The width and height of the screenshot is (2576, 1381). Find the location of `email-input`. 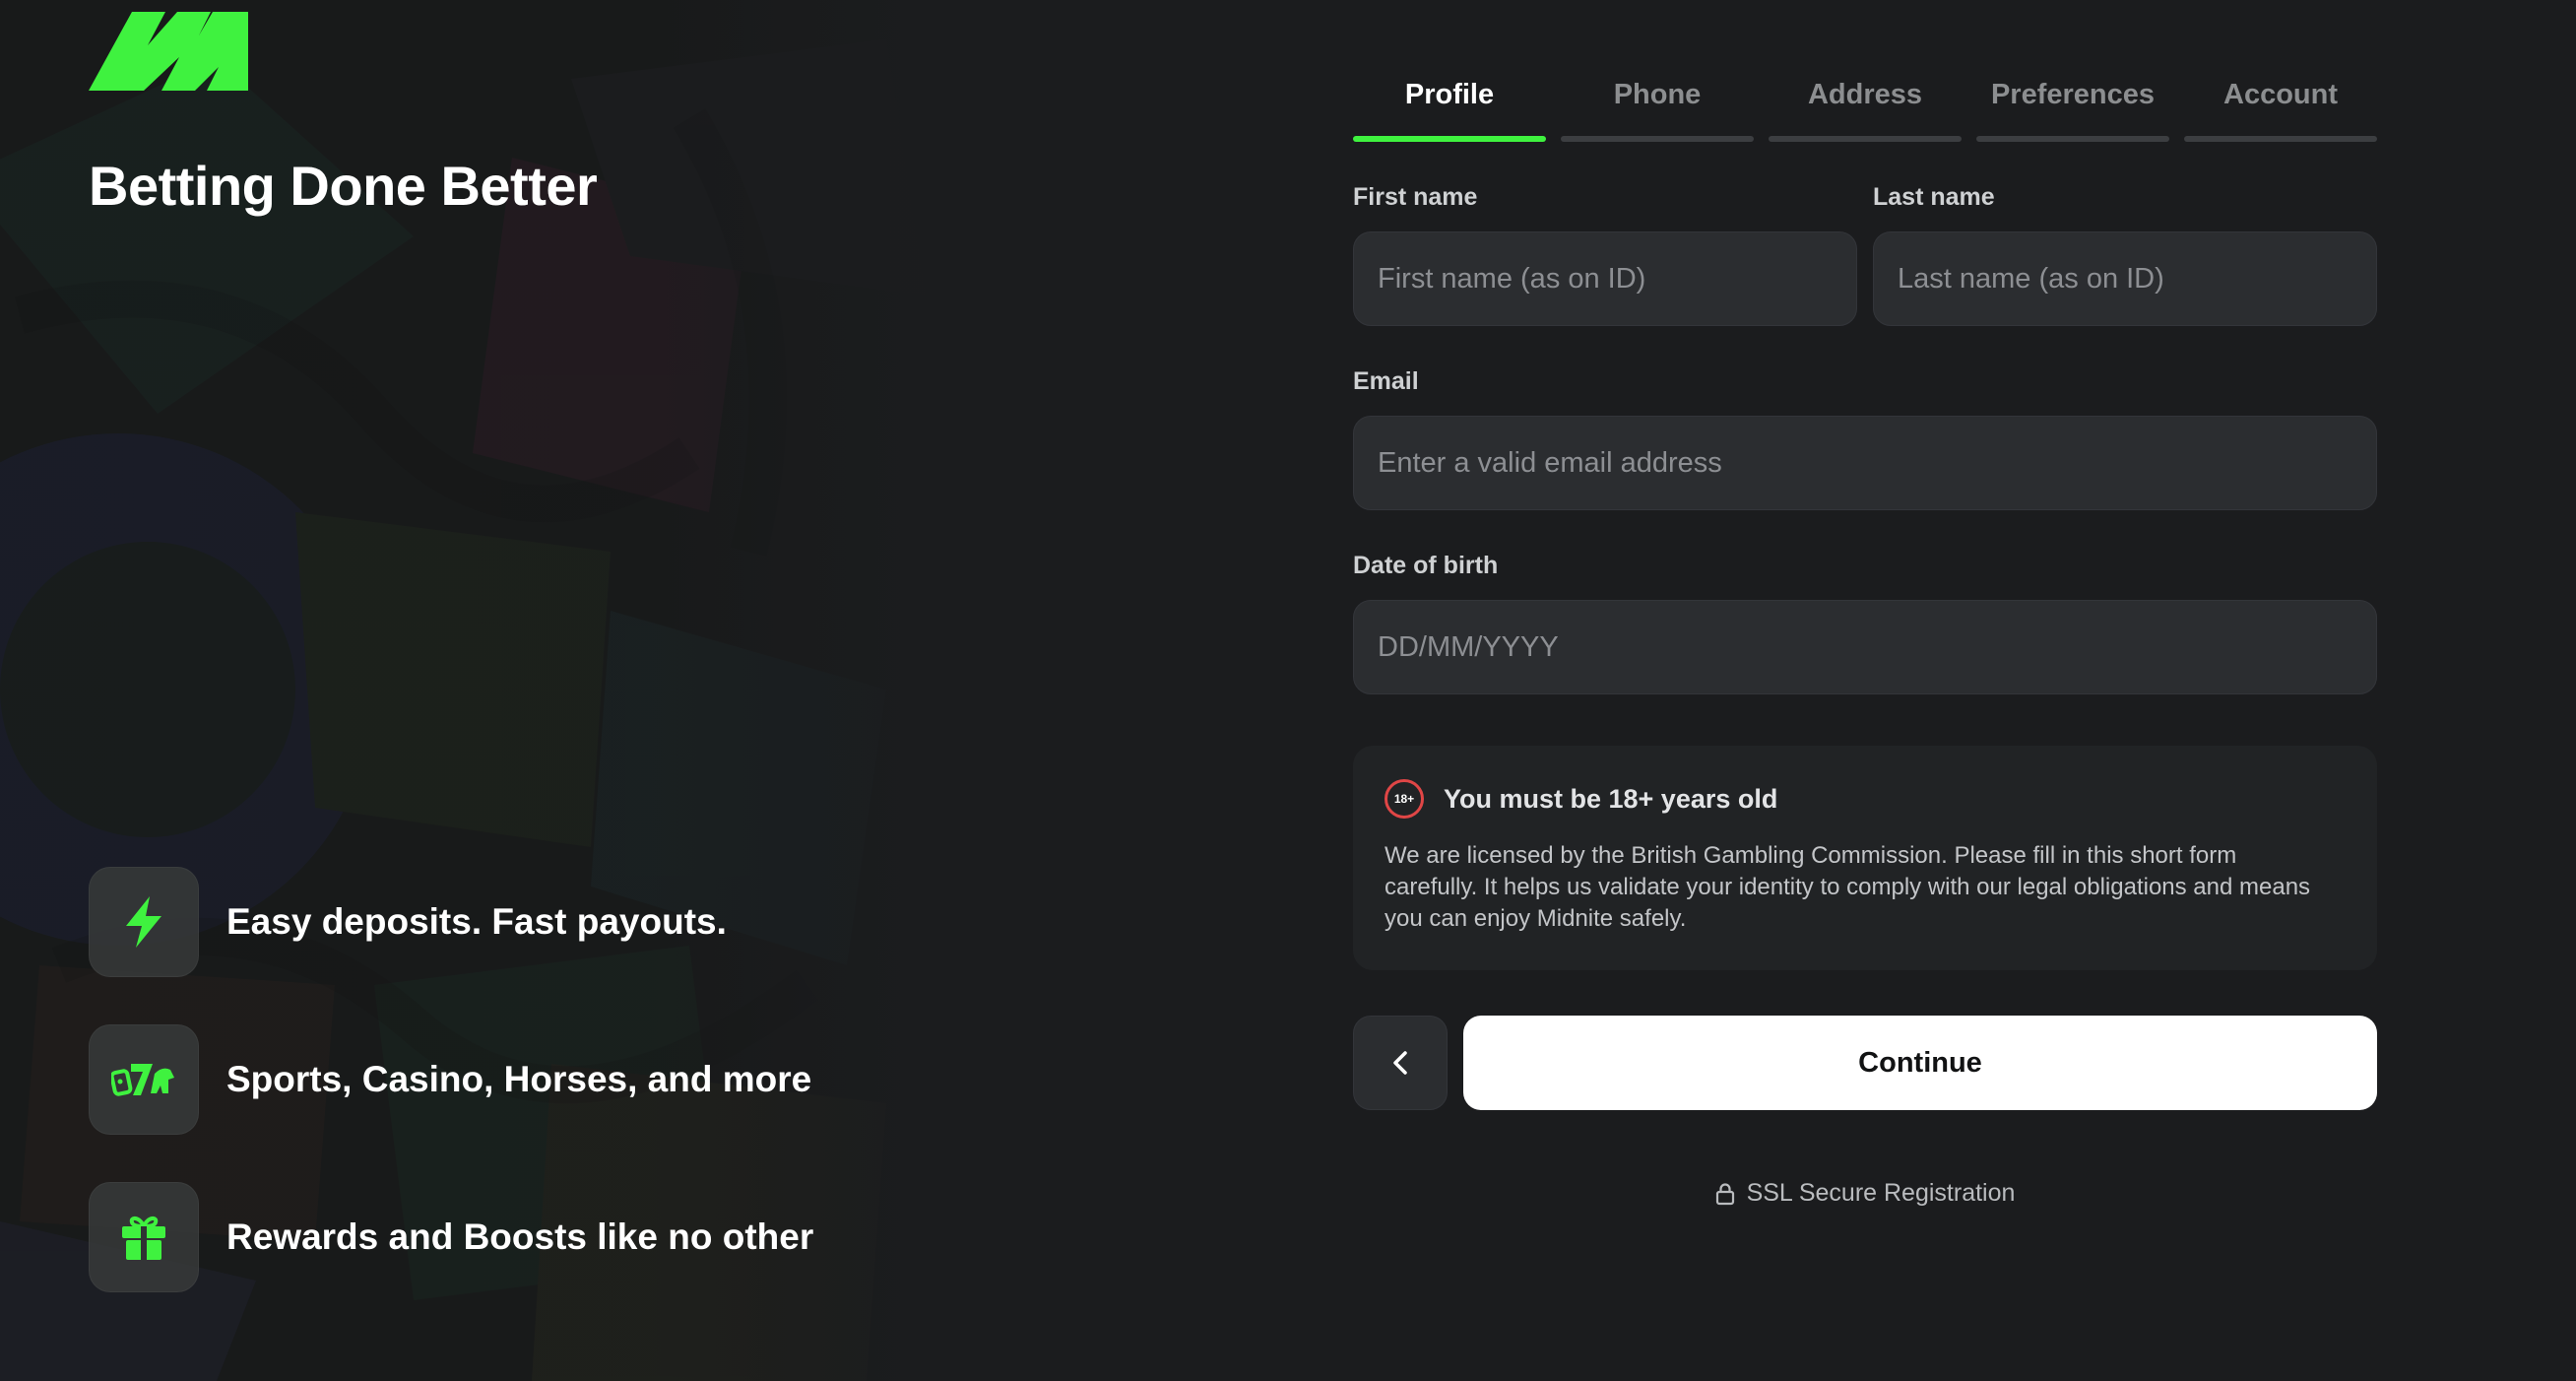

email-input is located at coordinates (1865, 463).